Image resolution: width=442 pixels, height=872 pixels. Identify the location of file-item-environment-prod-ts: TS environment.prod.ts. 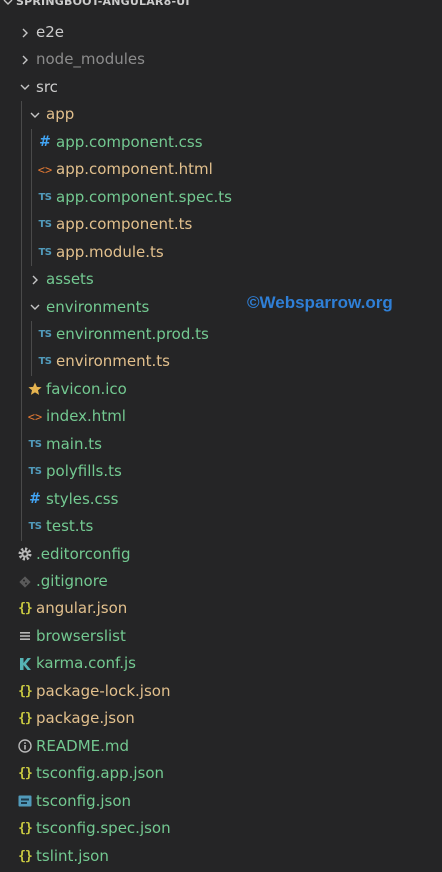
(221, 334).